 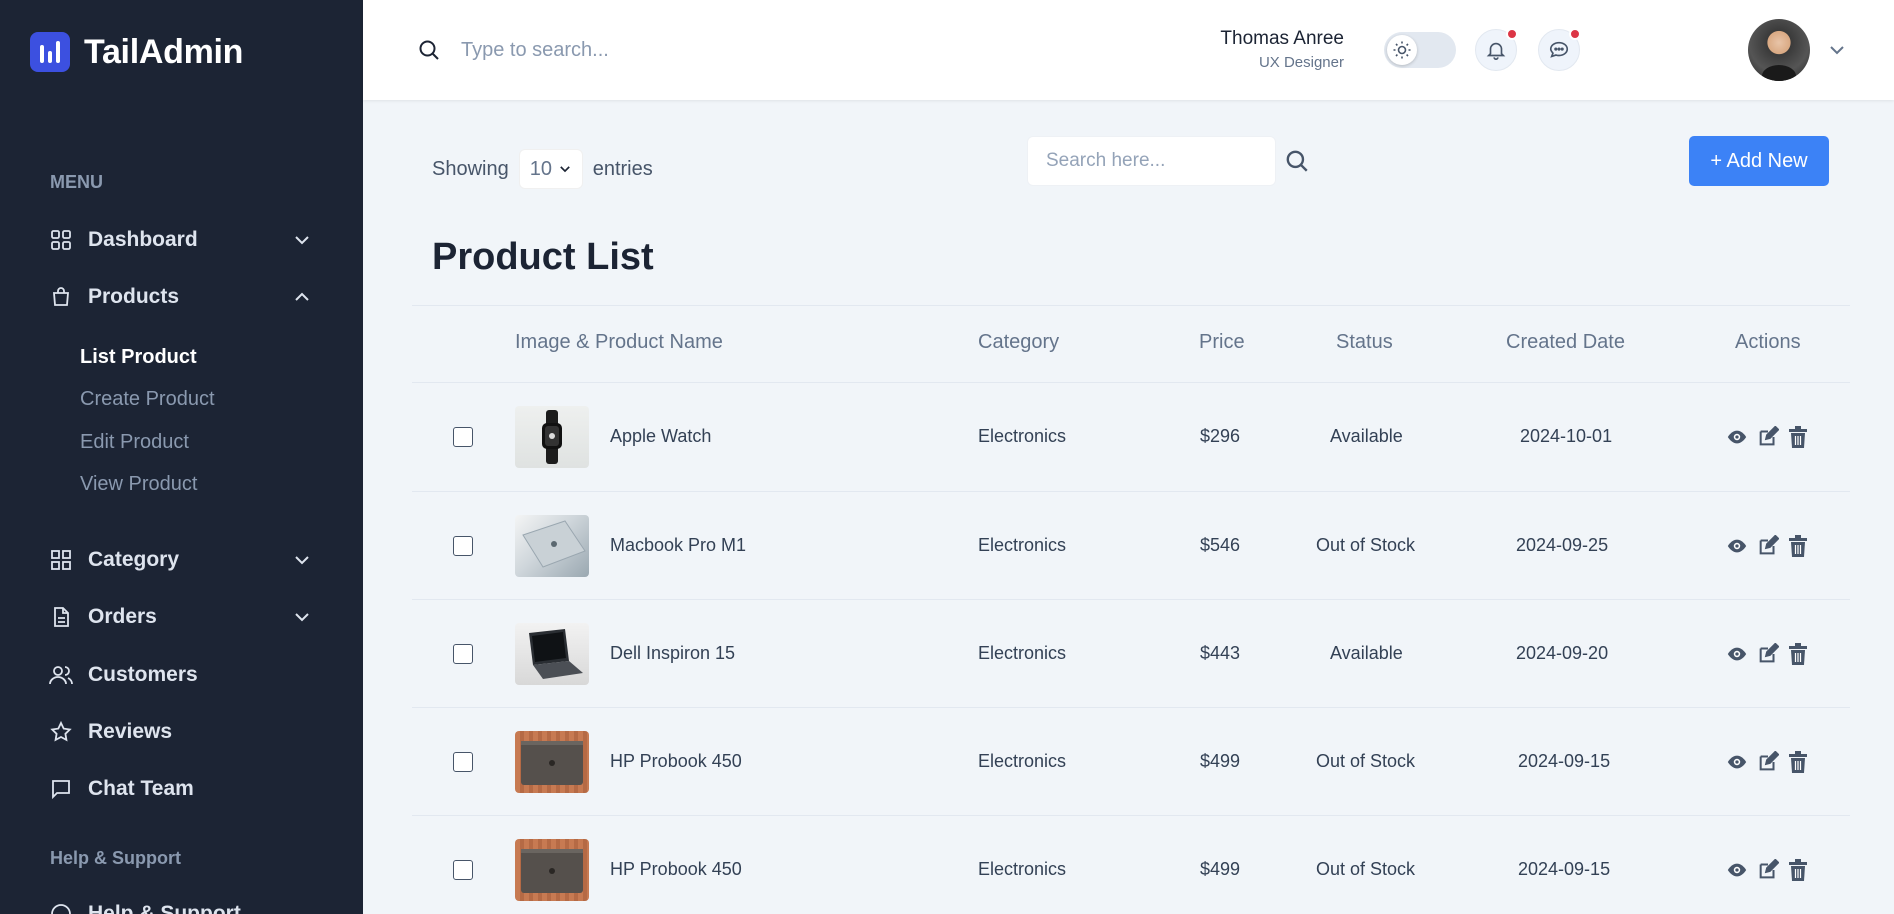 I want to click on product-price: $546, so click(x=1220, y=545).